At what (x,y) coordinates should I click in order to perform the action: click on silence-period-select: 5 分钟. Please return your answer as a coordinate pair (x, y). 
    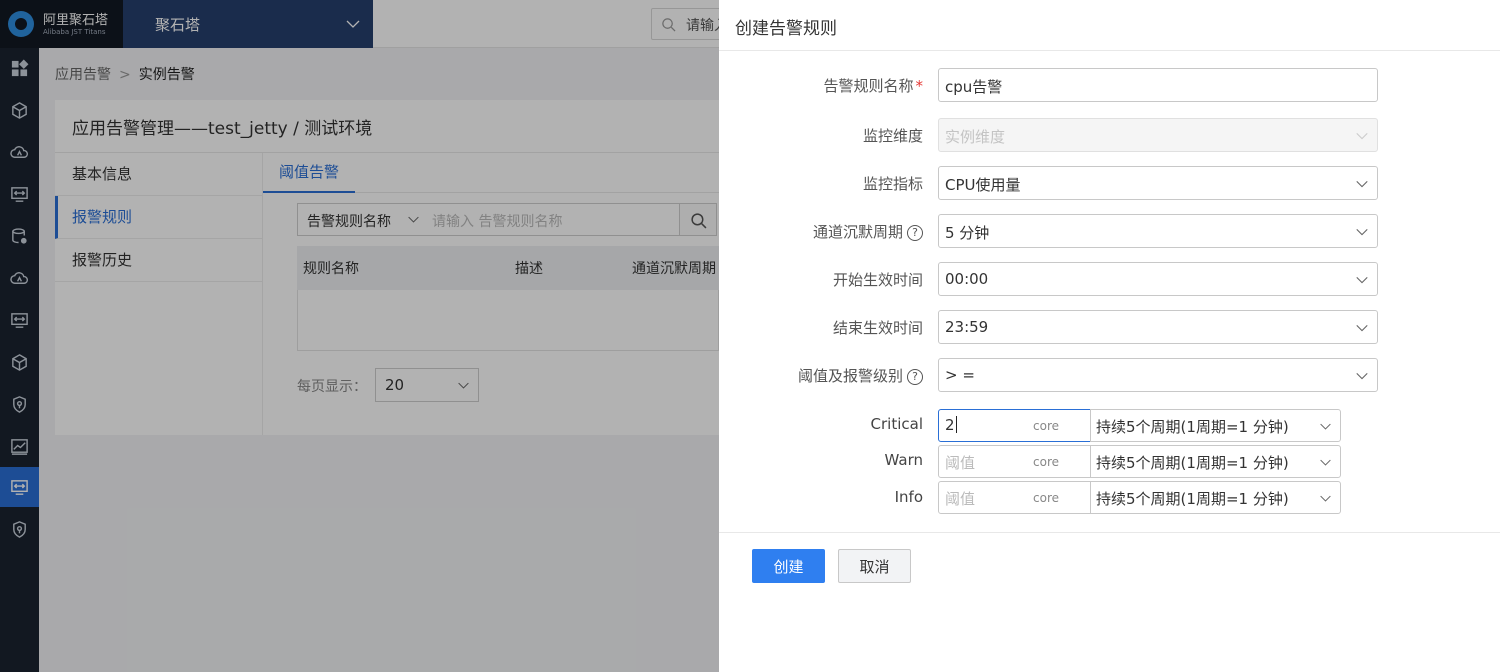
    Looking at the image, I should click on (1158, 231).